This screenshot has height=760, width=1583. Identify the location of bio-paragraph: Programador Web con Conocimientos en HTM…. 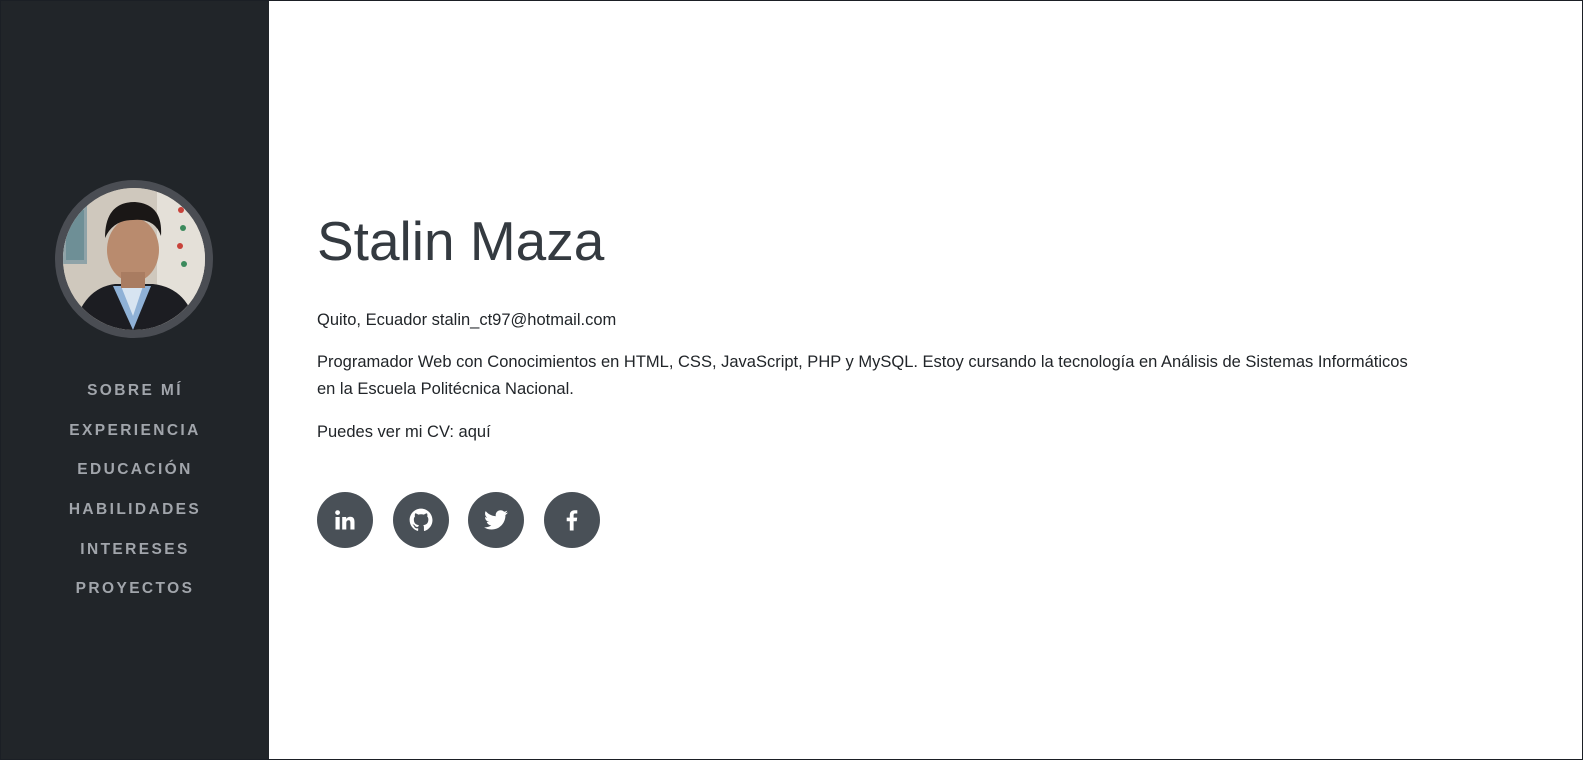
(862, 375).